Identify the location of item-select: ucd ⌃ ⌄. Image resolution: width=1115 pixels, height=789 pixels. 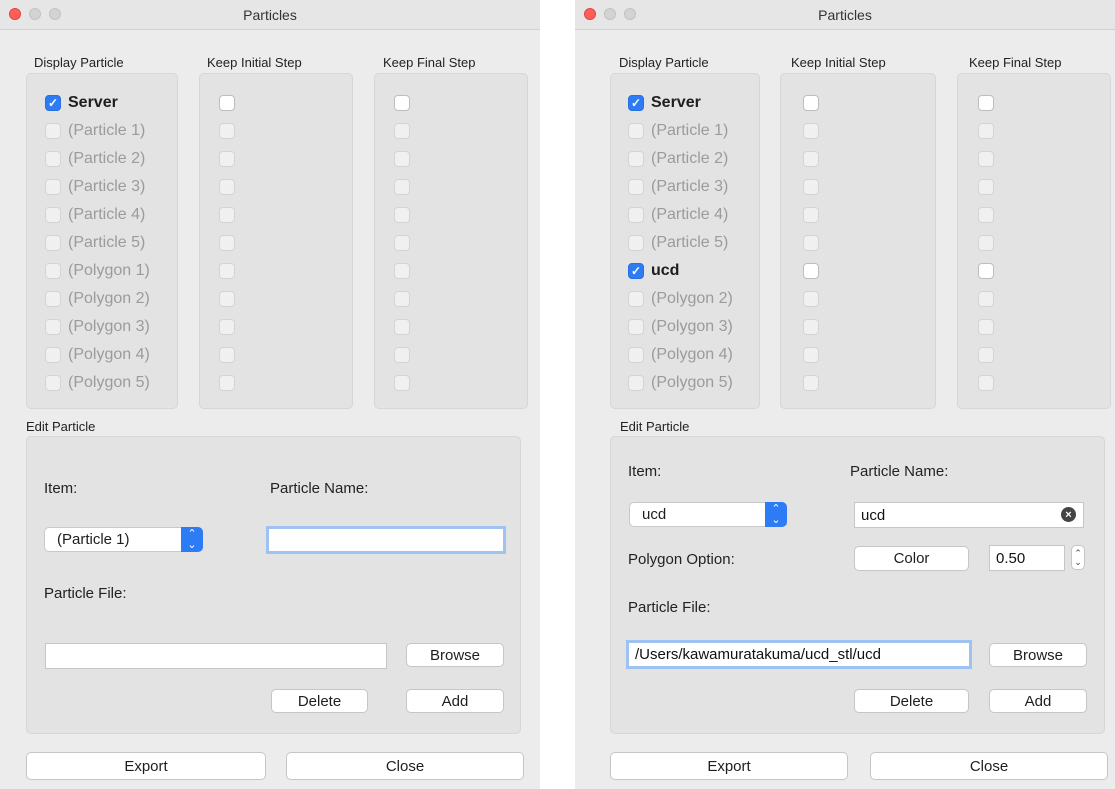
(708, 514).